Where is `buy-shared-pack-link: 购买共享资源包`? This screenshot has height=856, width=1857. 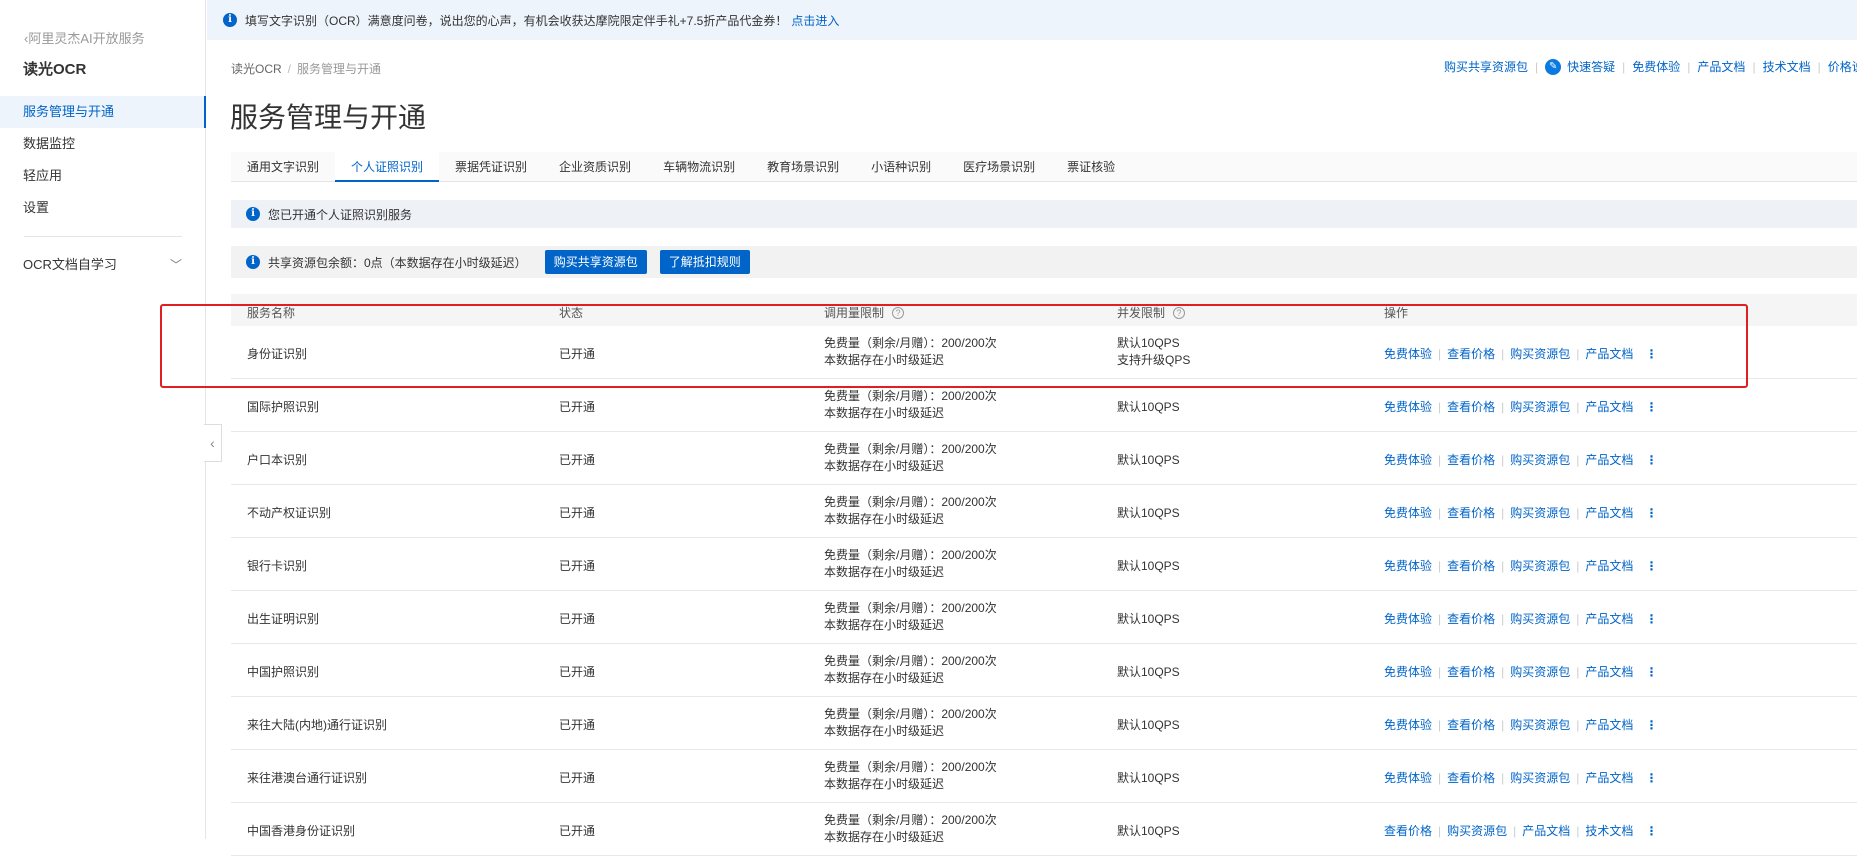
buy-shared-pack-link: 购买共享资源包 is located at coordinates (1486, 66).